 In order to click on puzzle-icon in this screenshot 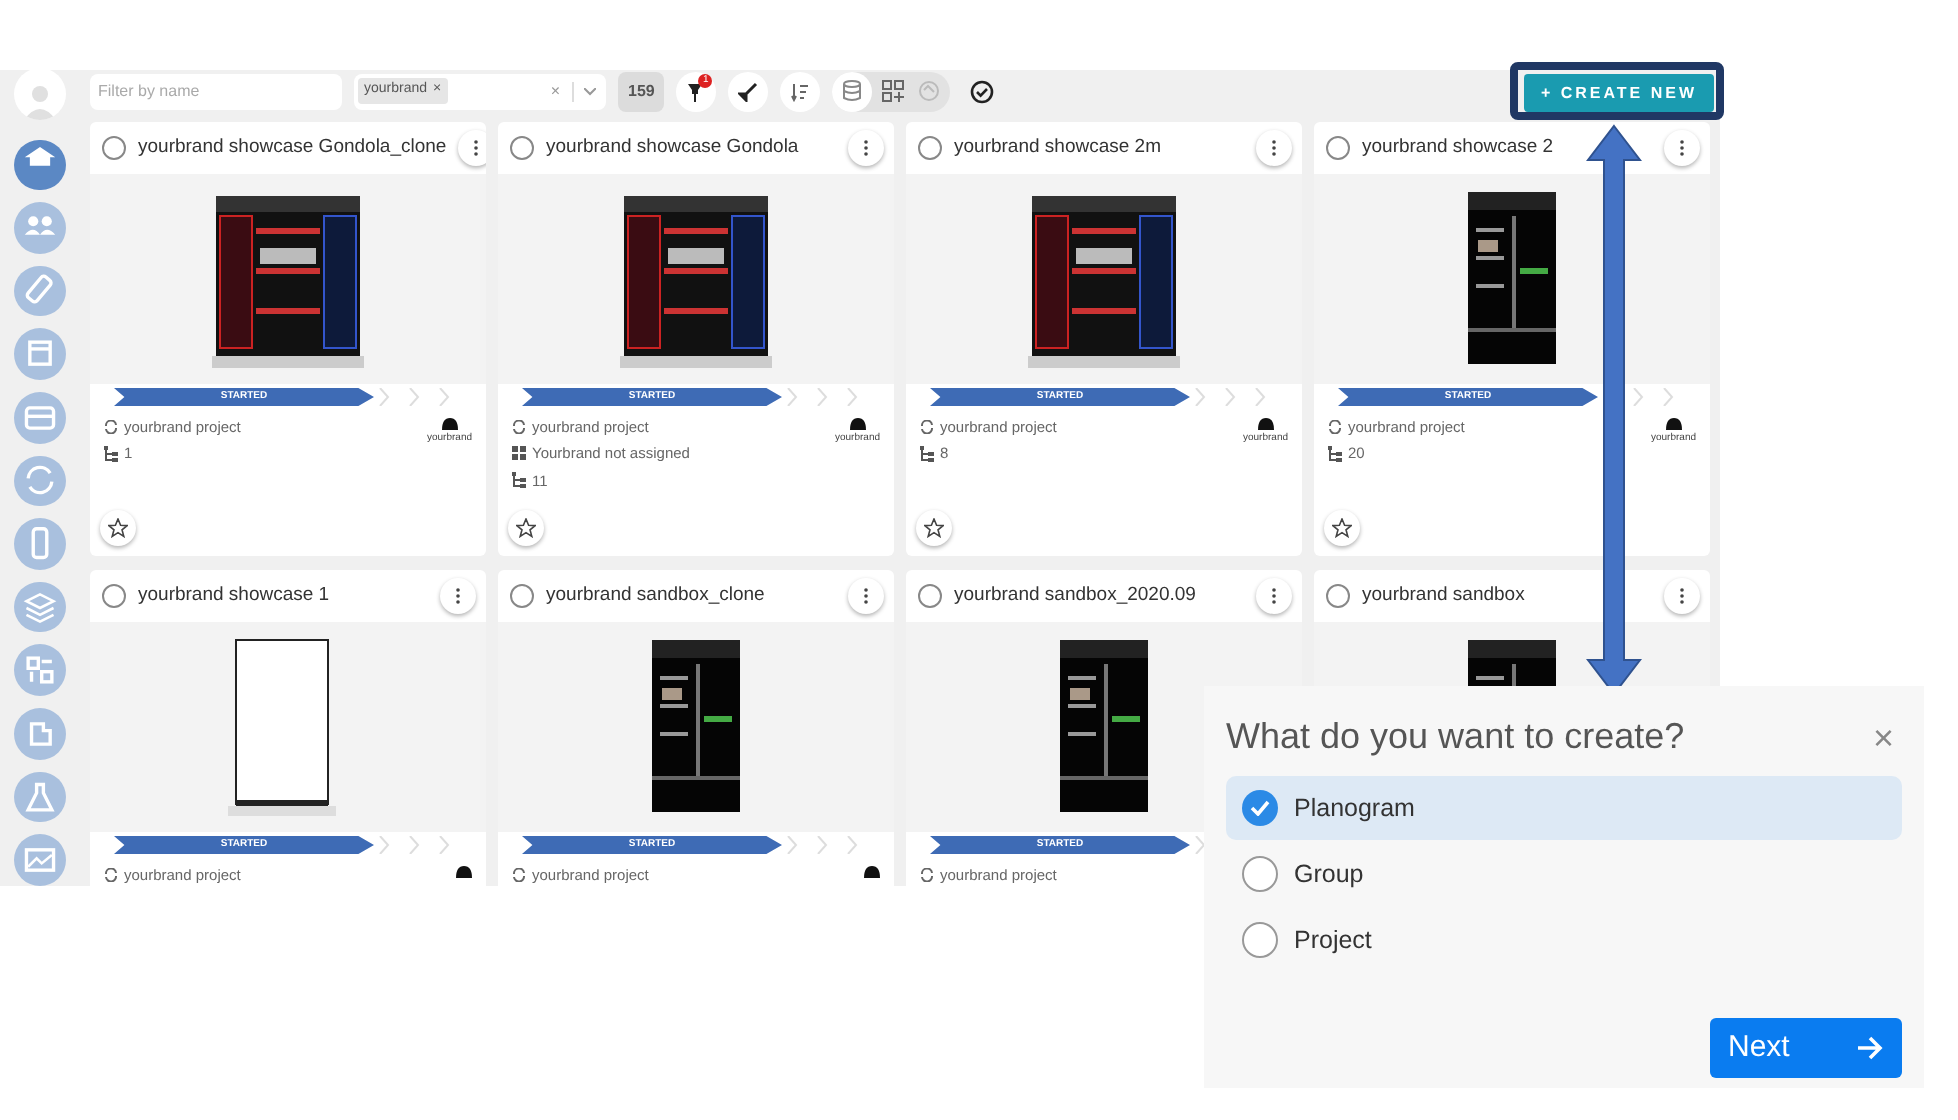, I will do `click(40, 734)`.